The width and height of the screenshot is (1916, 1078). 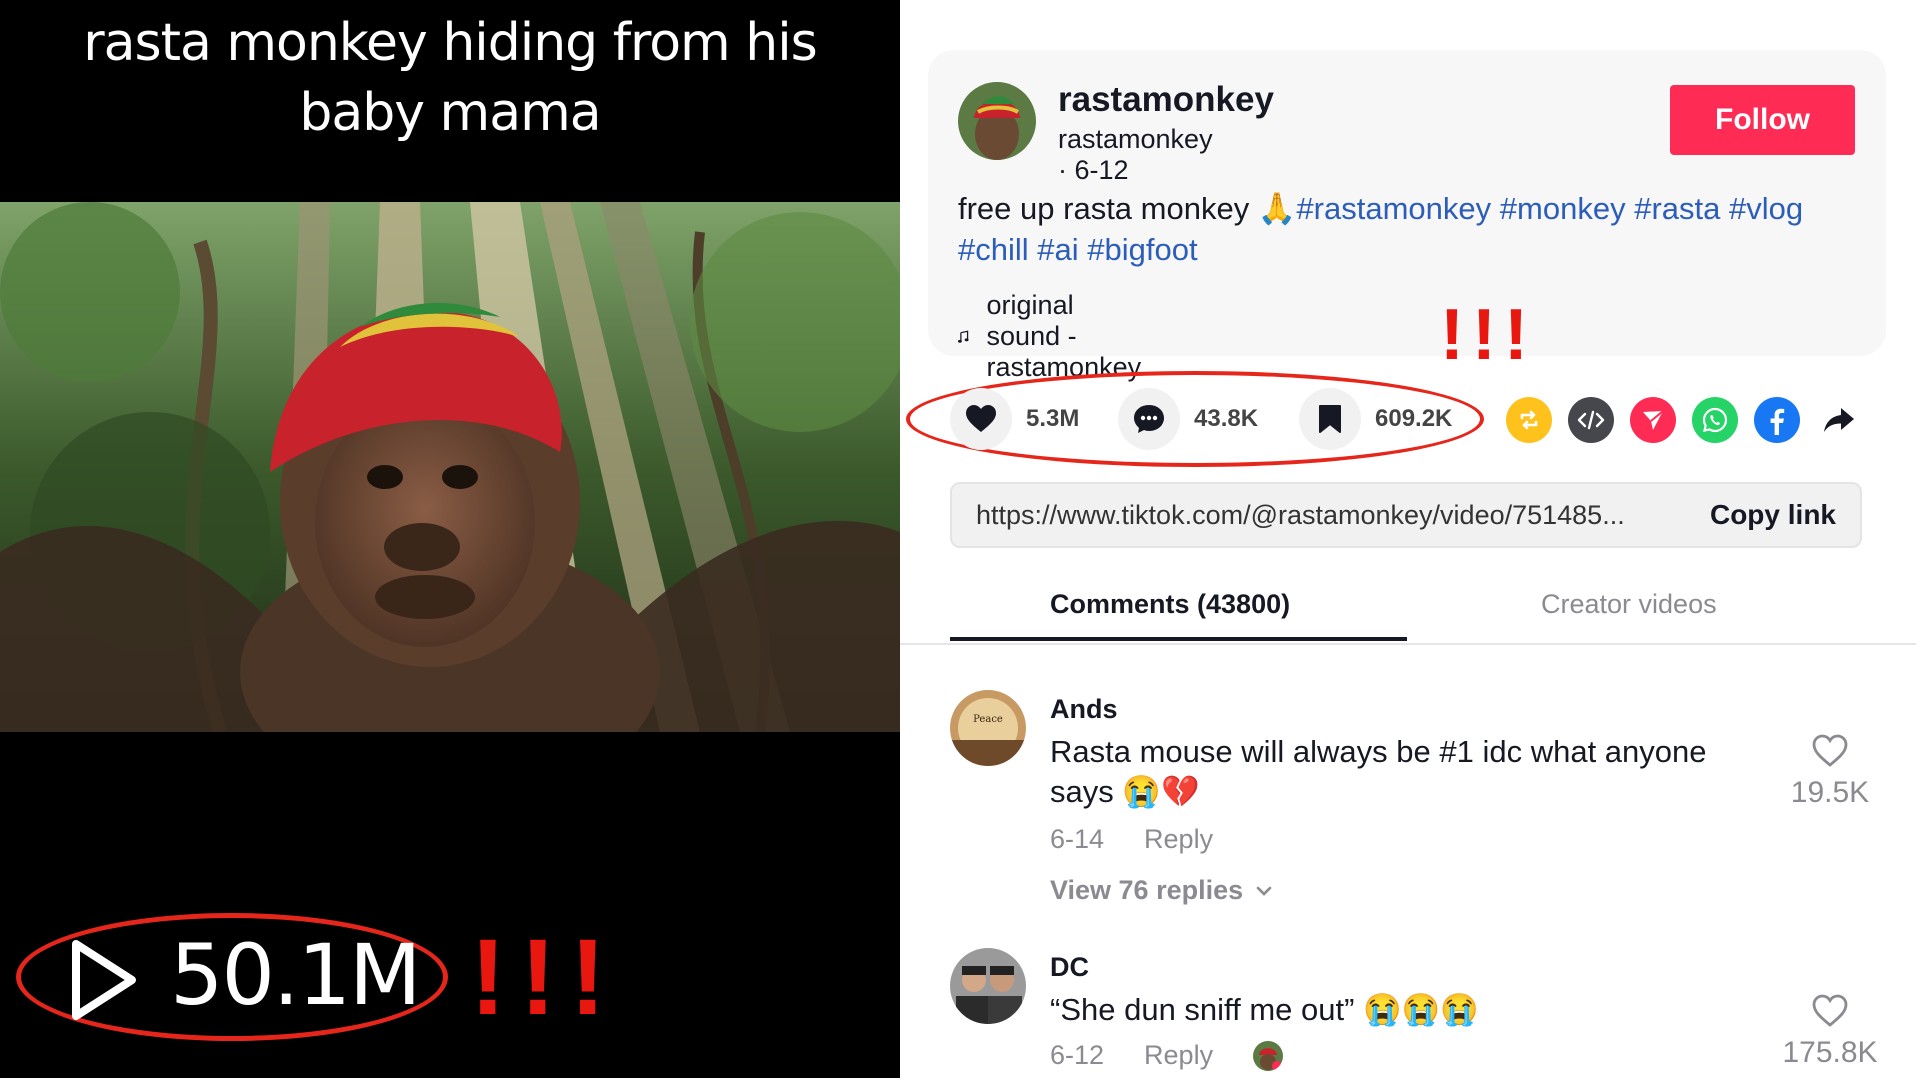 What do you see at coordinates (1488, 335) in the screenshot?
I see `annotation-exclamation-small: !!!` at bounding box center [1488, 335].